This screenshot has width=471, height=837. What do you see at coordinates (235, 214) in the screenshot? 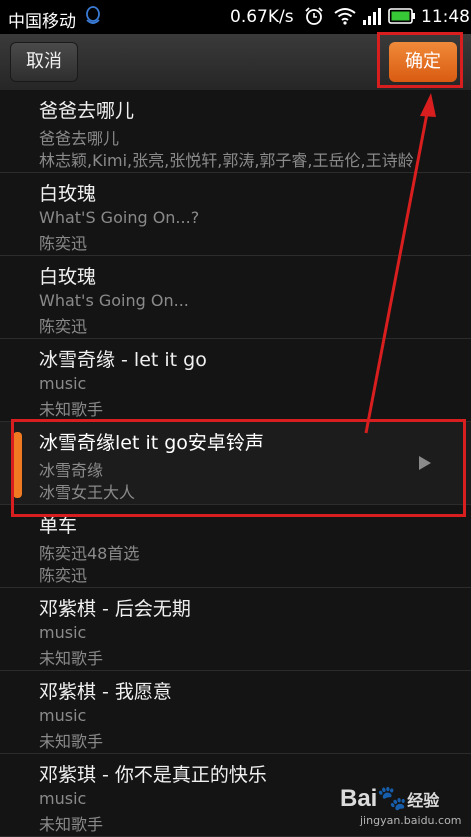
I see `list-item: 白玫瑰 What'S Going On...? 陈奕迅` at bounding box center [235, 214].